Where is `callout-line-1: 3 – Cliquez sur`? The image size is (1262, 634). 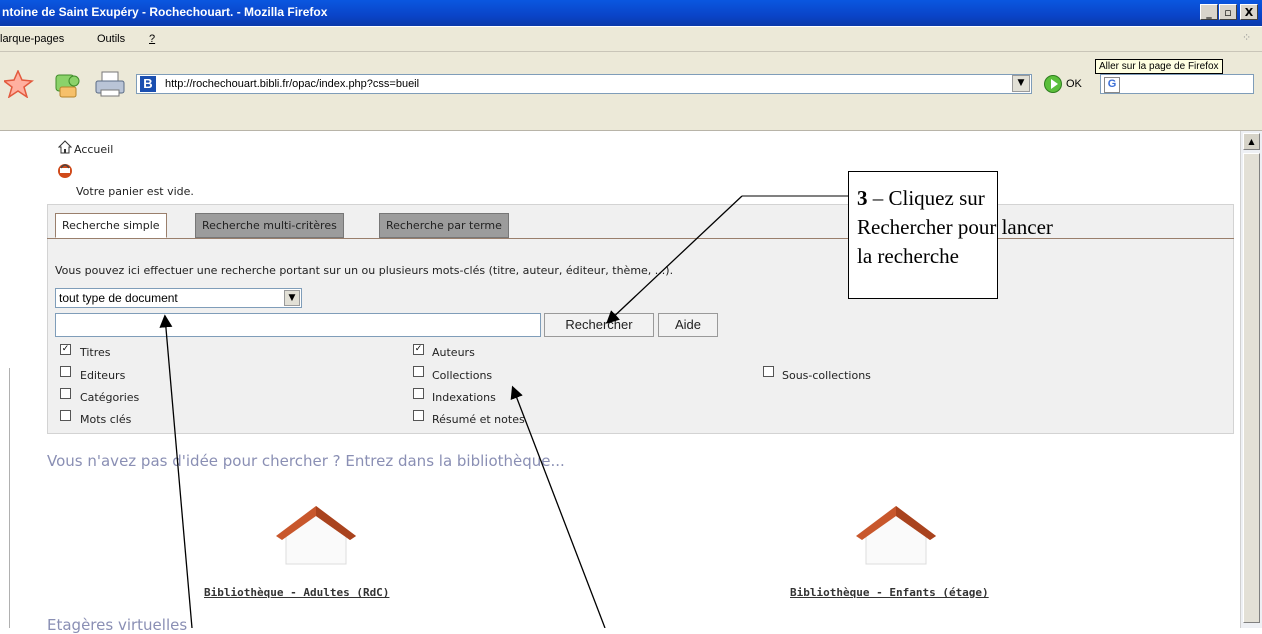 callout-line-1: 3 – Cliquez sur is located at coordinates (921, 198).